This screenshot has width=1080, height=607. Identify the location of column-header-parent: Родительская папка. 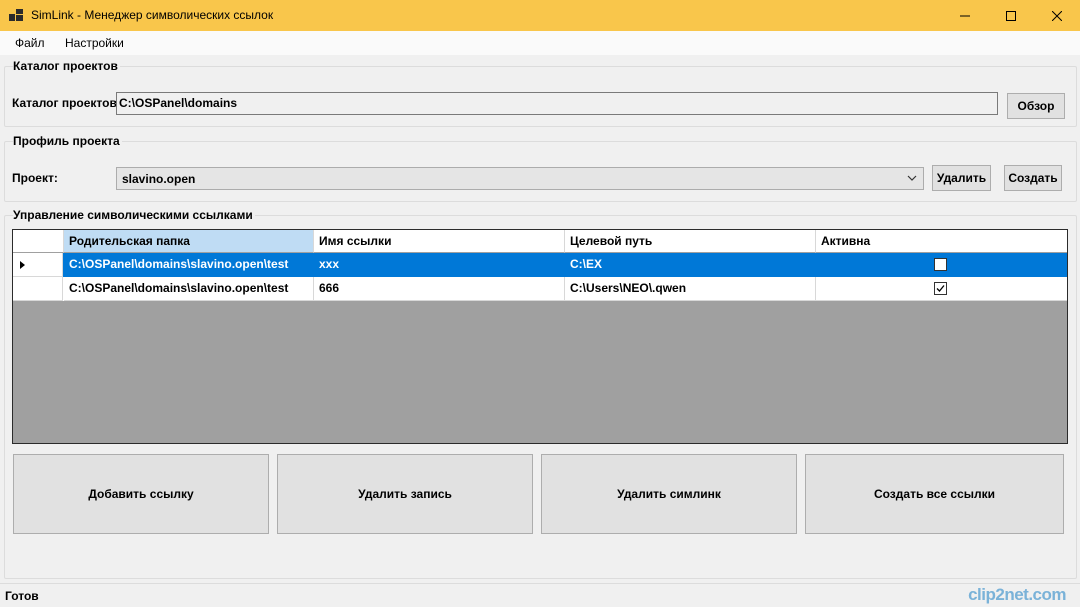
(189, 241).